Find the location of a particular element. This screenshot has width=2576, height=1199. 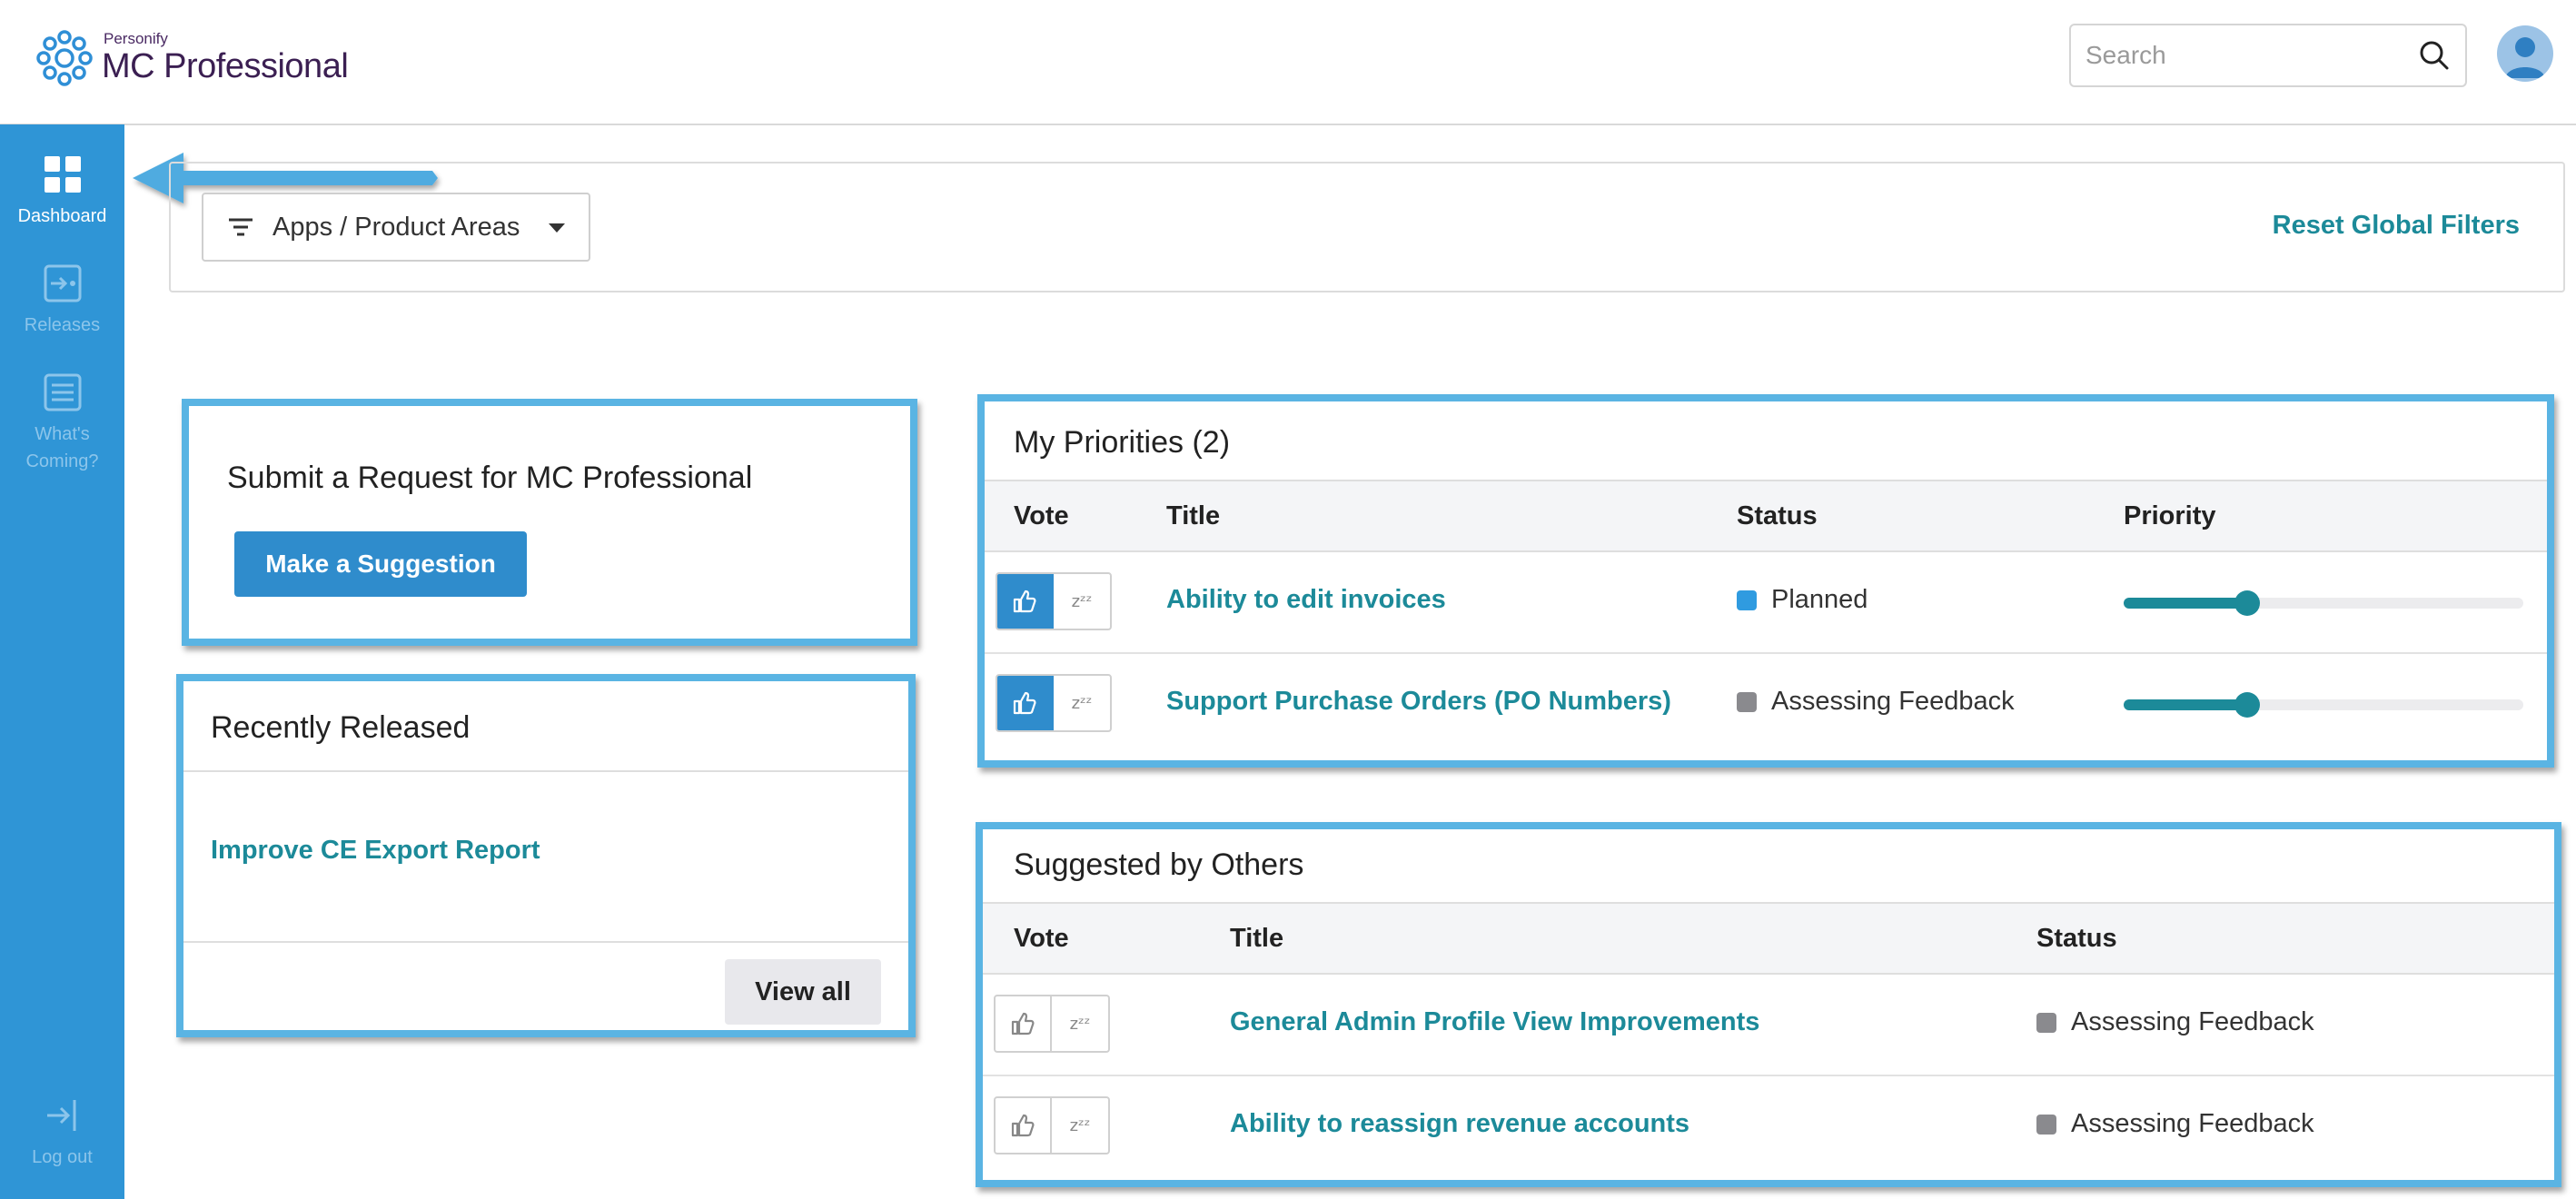

status-badge: Planned is located at coordinates (1802, 600).